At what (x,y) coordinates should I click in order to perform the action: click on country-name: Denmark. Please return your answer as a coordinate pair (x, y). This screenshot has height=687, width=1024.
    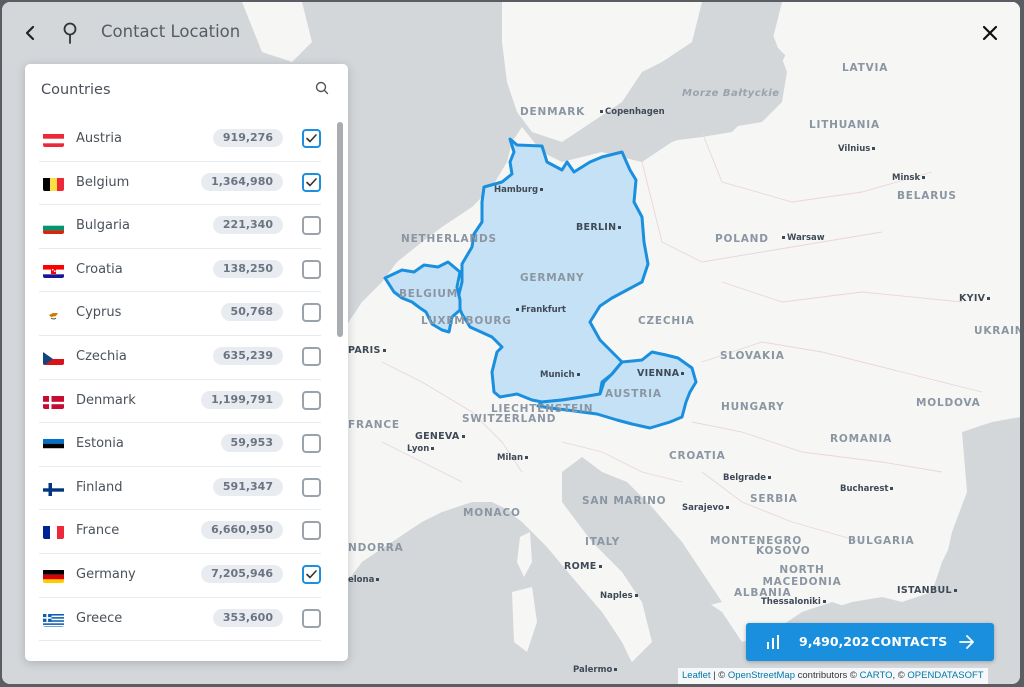
    Looking at the image, I should click on (106, 400).